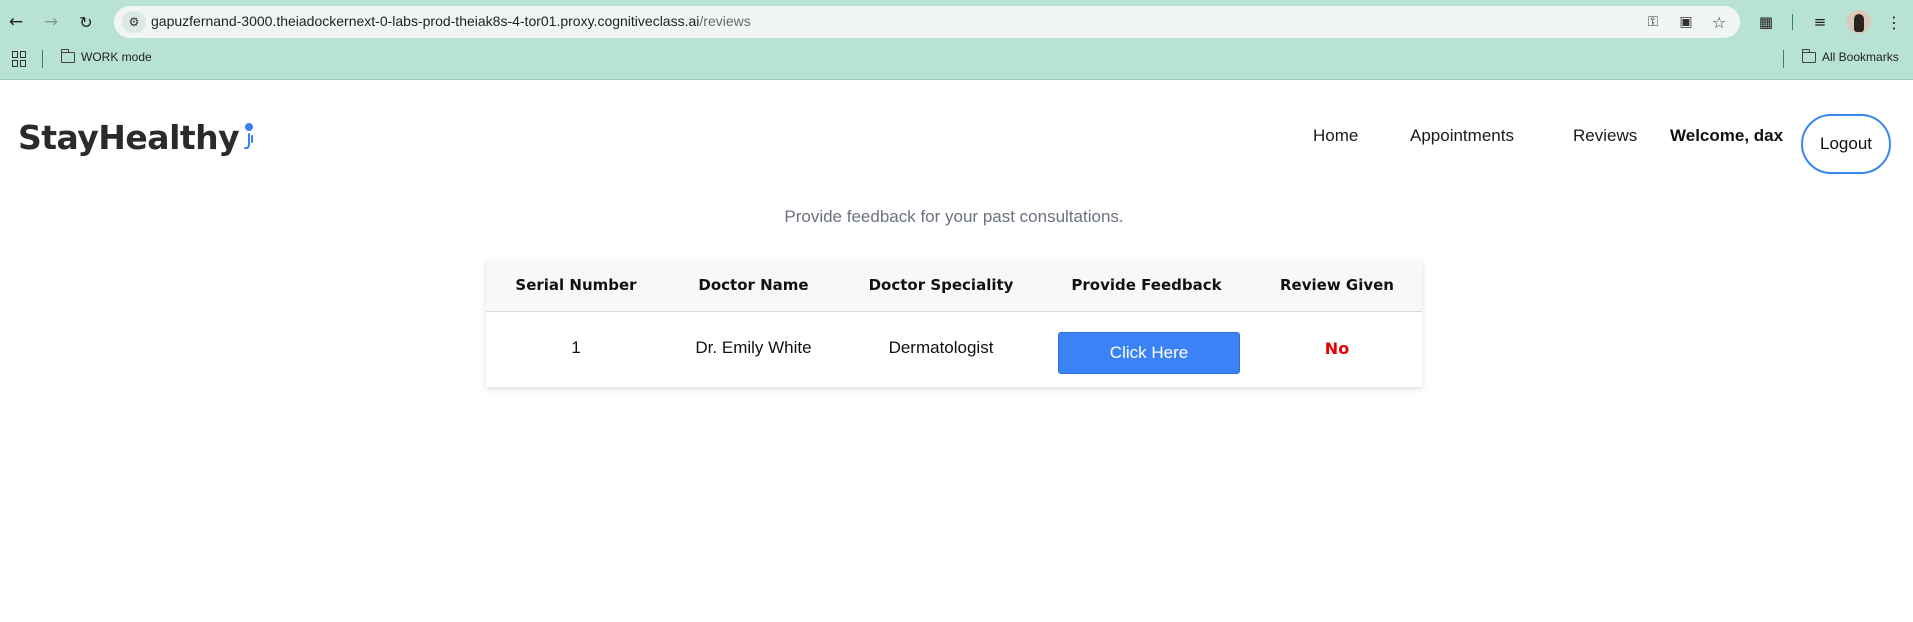 Image resolution: width=1913 pixels, height=622 pixels. Describe the element at coordinates (576, 347) in the screenshot. I see `cell-serial: 1` at that location.